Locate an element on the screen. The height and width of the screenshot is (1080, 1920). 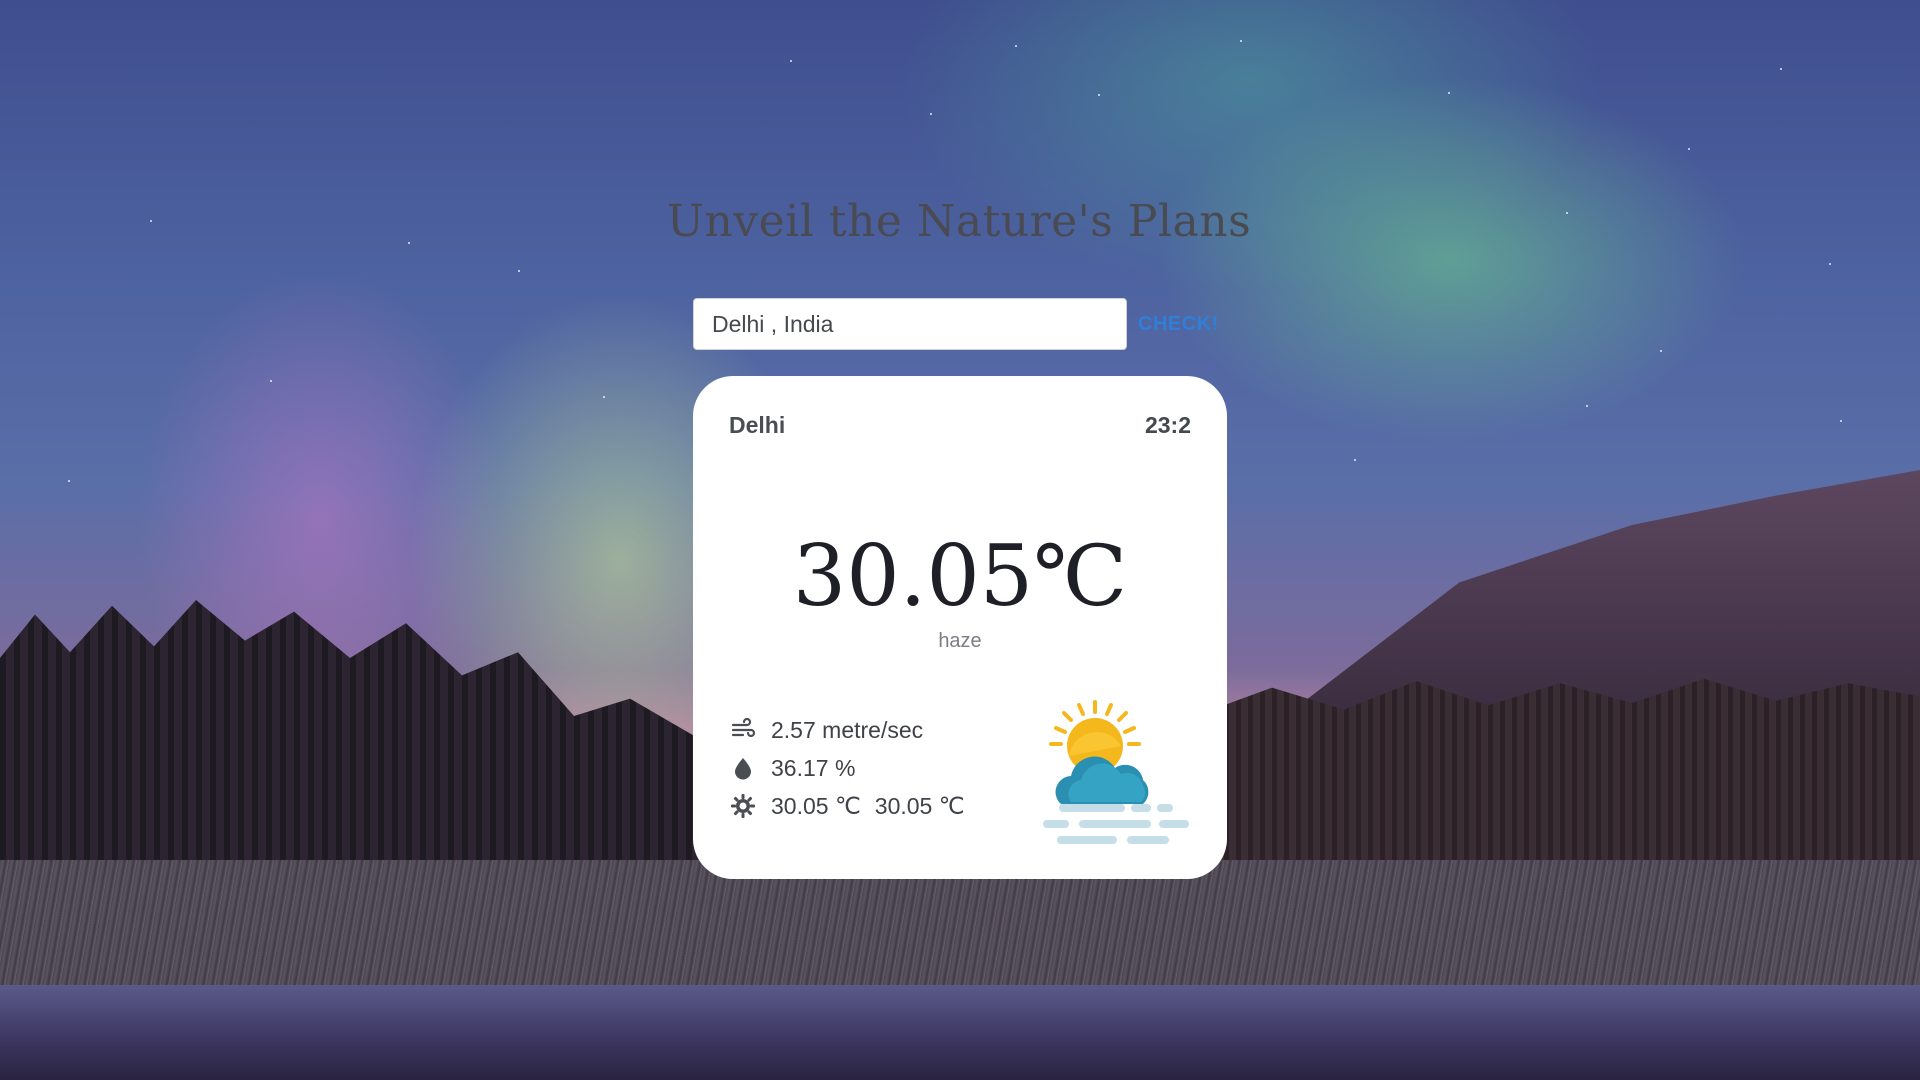
current-temperature: 30.05℃ is located at coordinates (960, 576).